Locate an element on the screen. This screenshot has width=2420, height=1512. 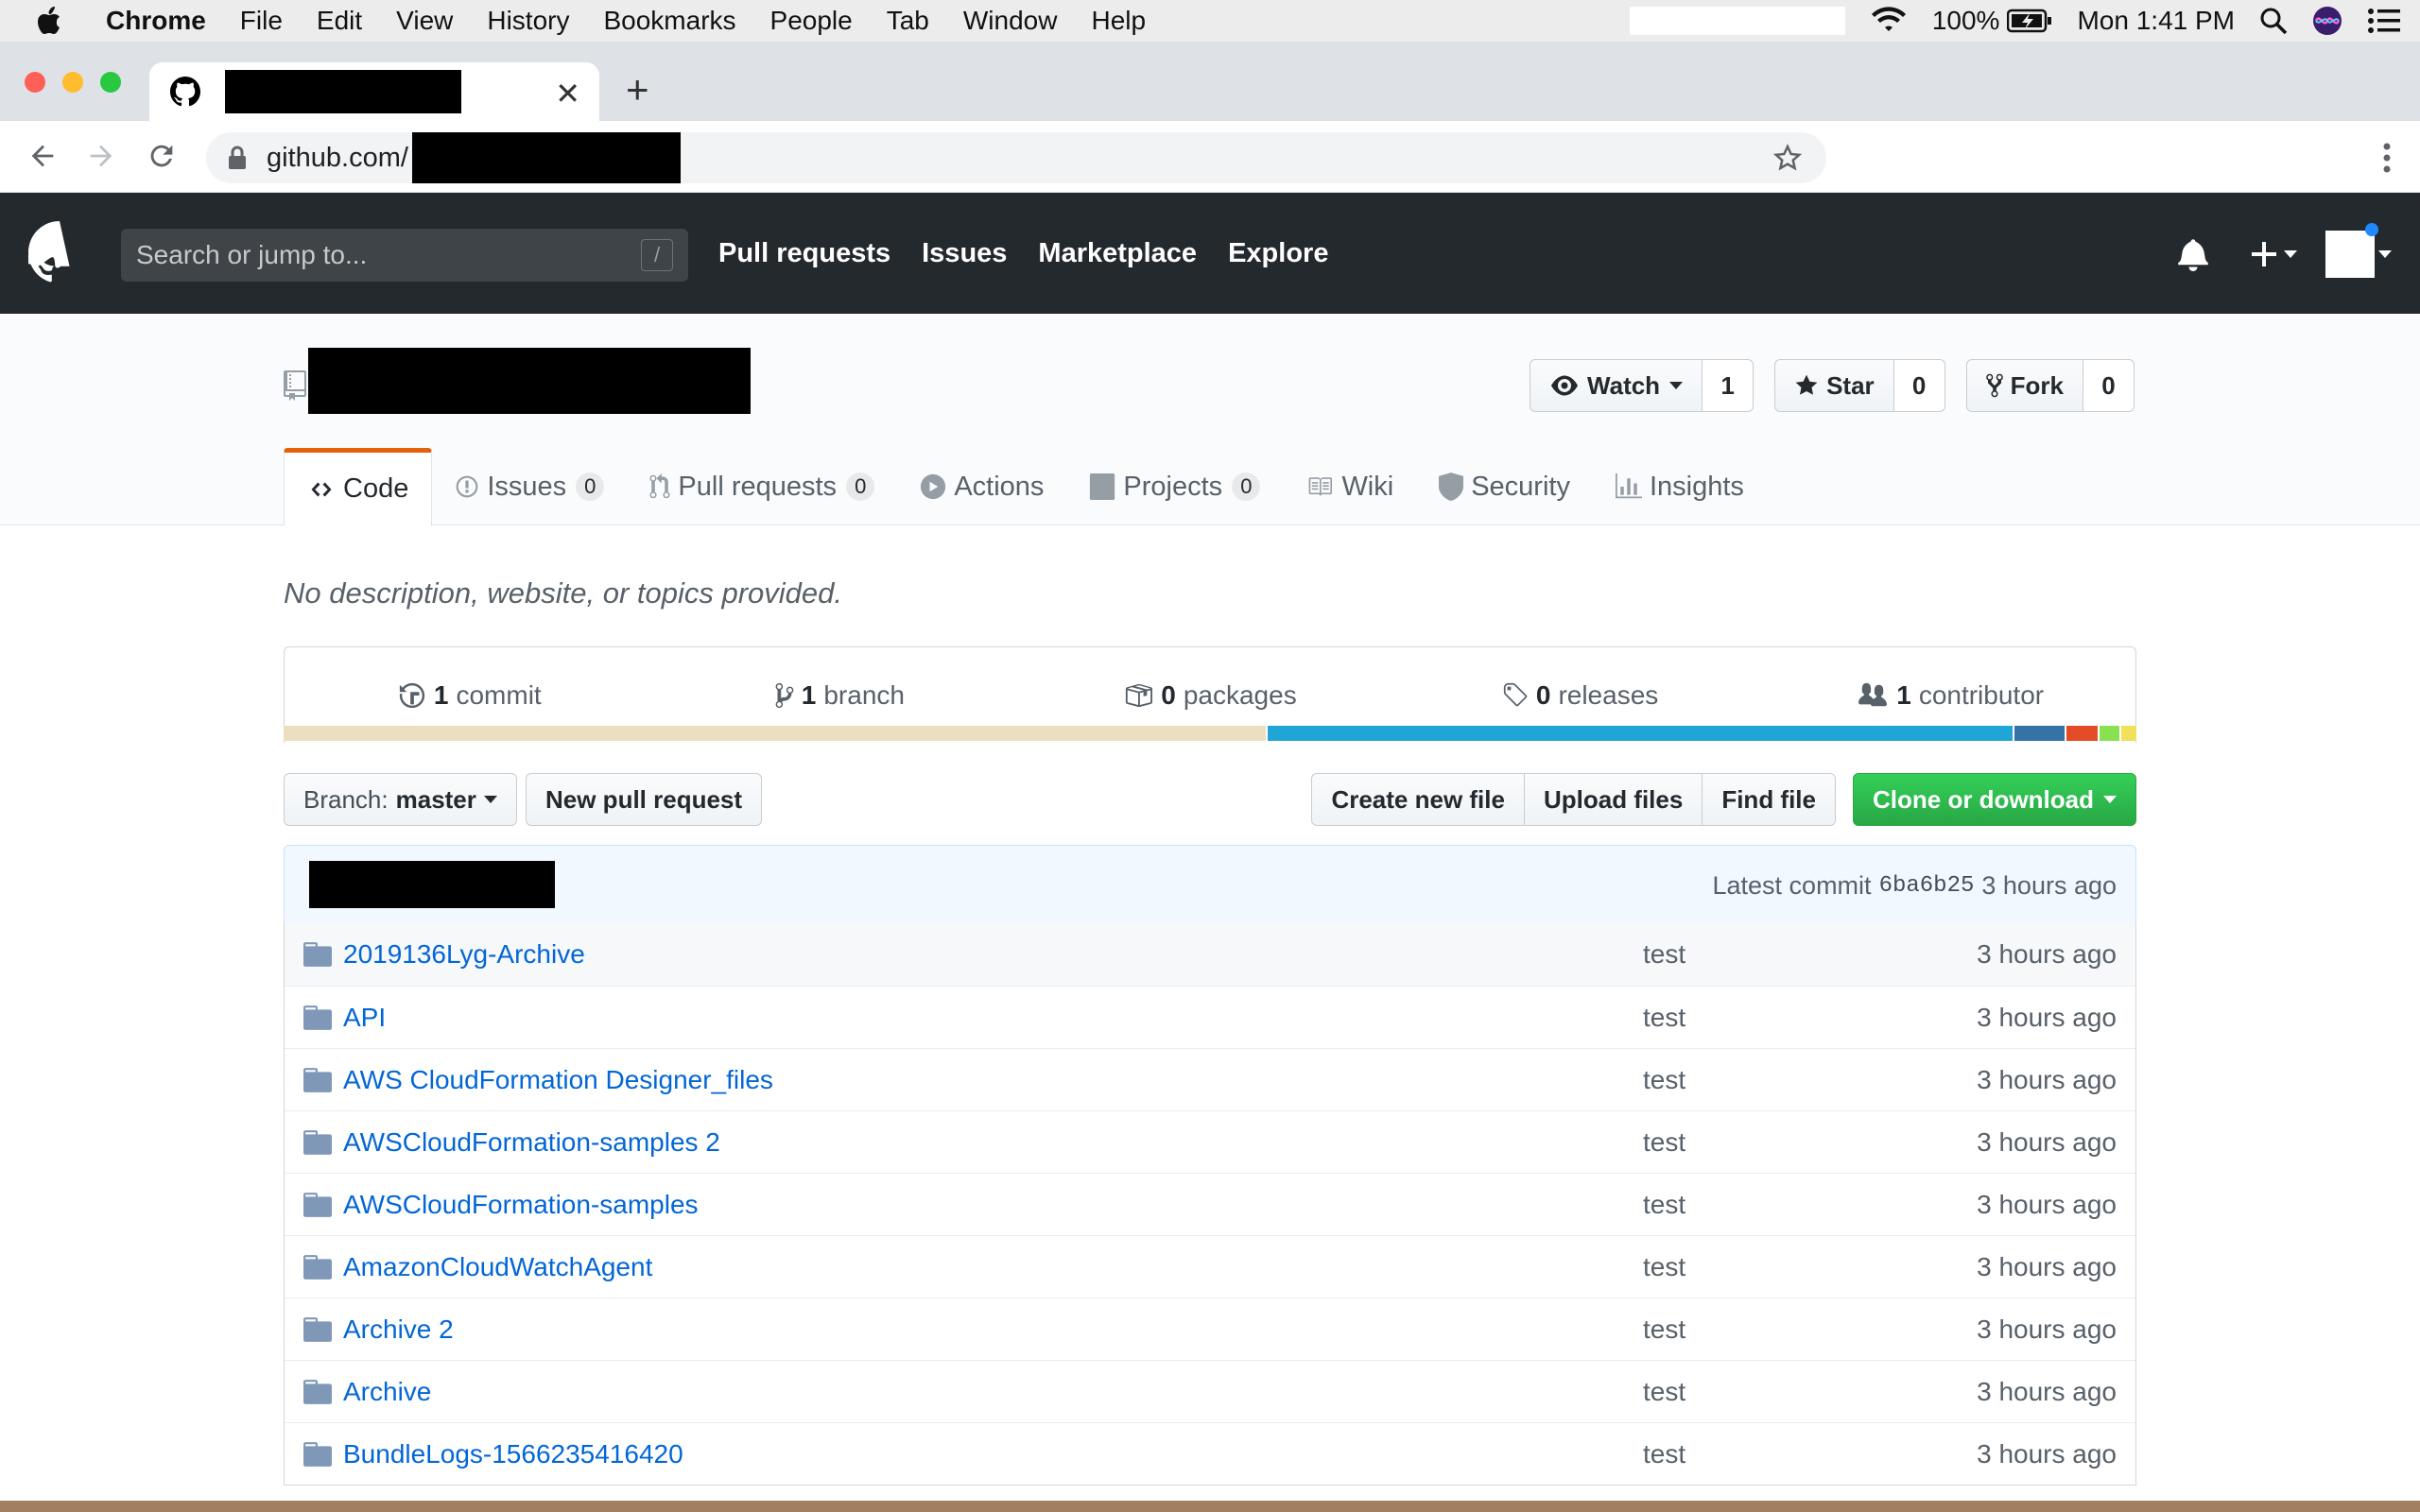
tab-projects: Projects 0 is located at coordinates (1174, 486).